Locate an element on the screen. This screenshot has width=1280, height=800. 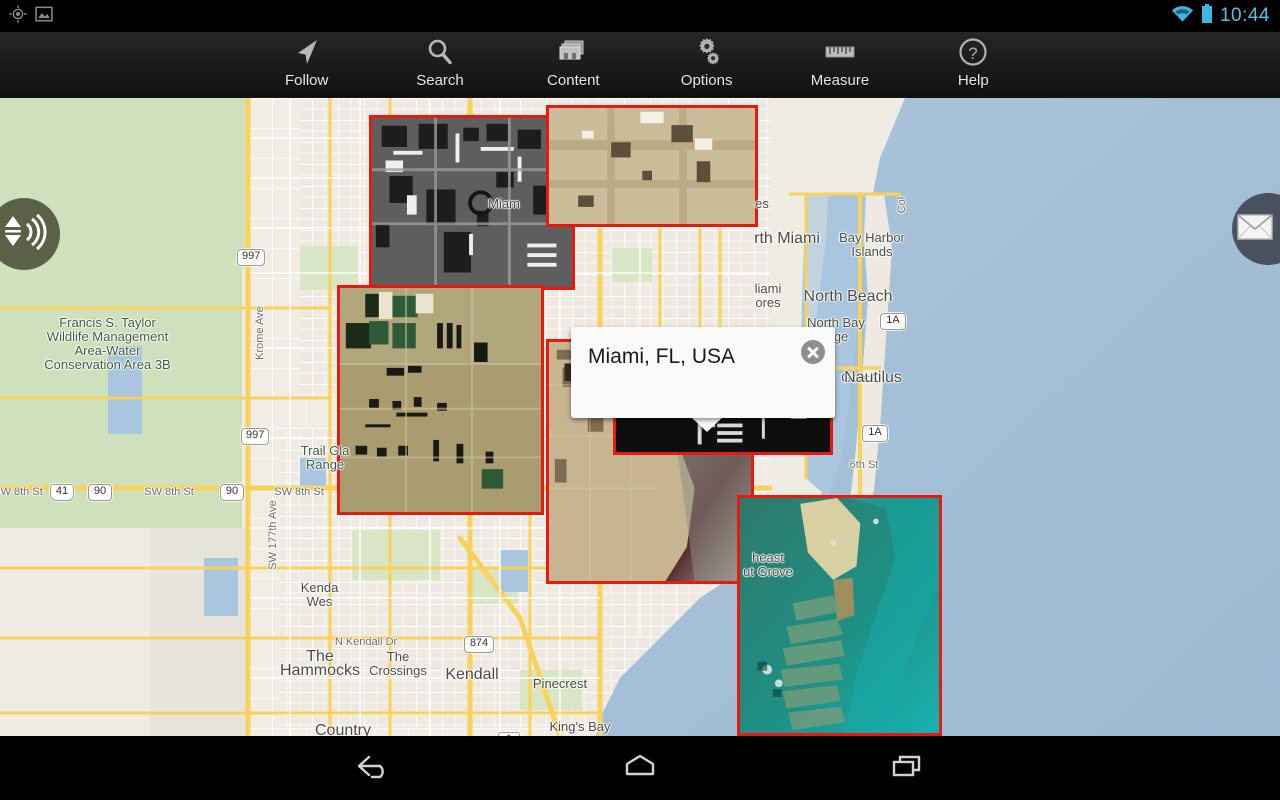
footprint-teal-keys is located at coordinates (839, 615).